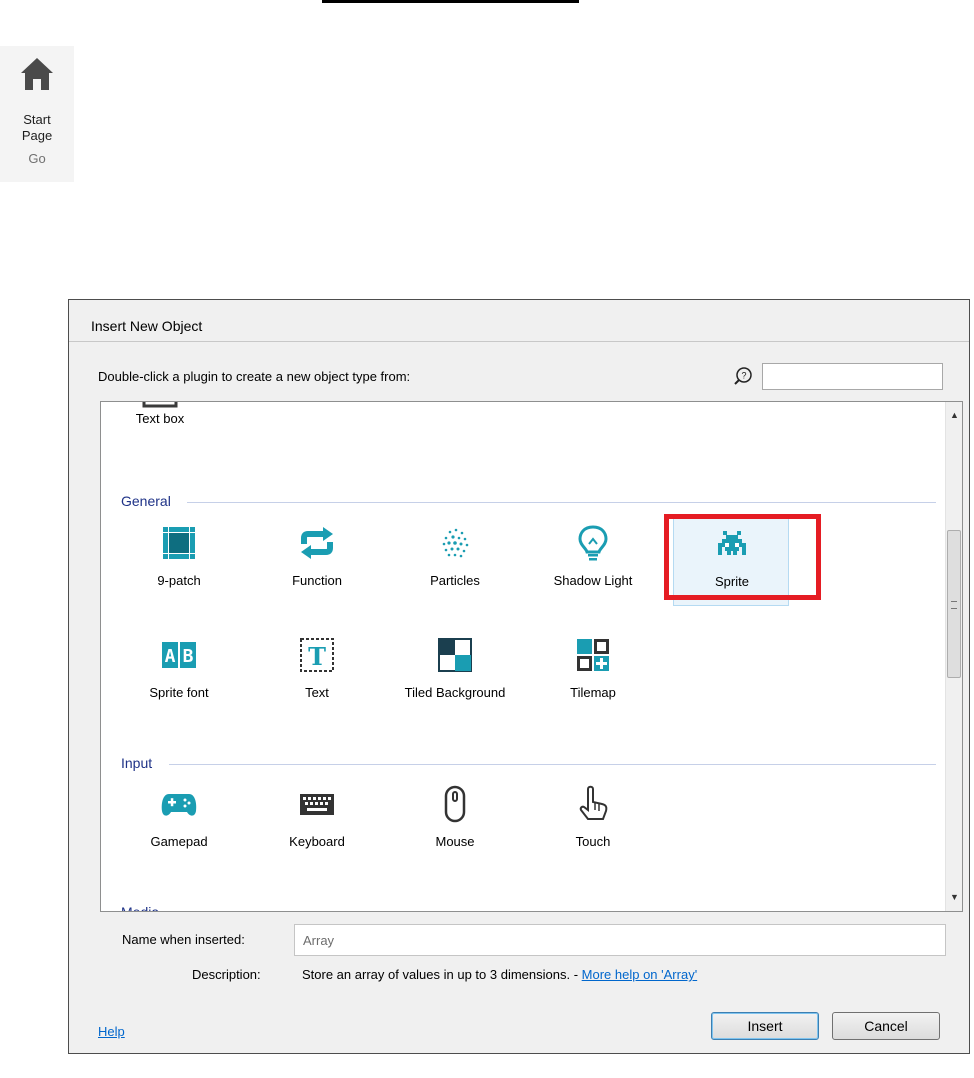 Image resolution: width=974 pixels, height=1078 pixels. What do you see at coordinates (620, 940) in the screenshot?
I see `name-when-inserted-field` at bounding box center [620, 940].